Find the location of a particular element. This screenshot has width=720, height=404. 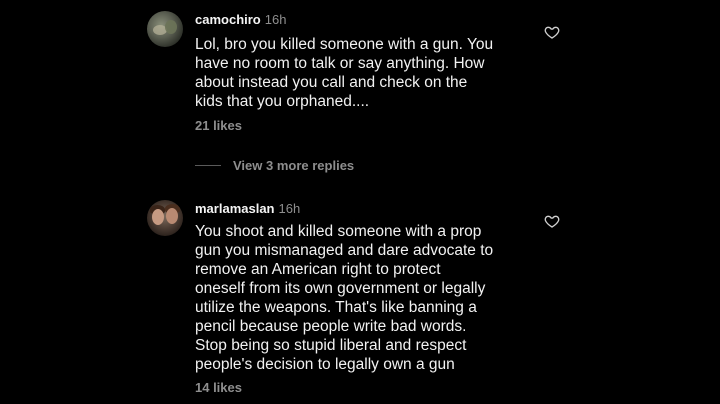

replies-divider is located at coordinates (208, 165).